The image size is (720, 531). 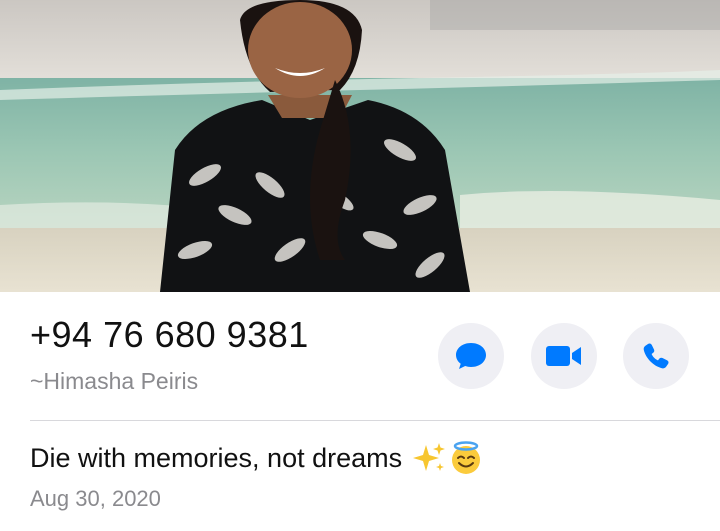 What do you see at coordinates (466, 457) in the screenshot?
I see `smiling-face-with-halo-icon` at bounding box center [466, 457].